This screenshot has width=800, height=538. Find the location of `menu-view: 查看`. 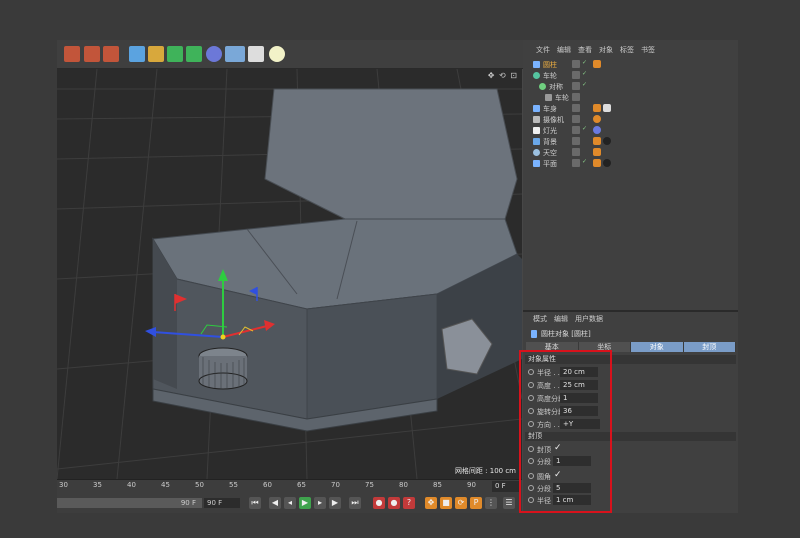

menu-view: 查看 is located at coordinates (585, 50).